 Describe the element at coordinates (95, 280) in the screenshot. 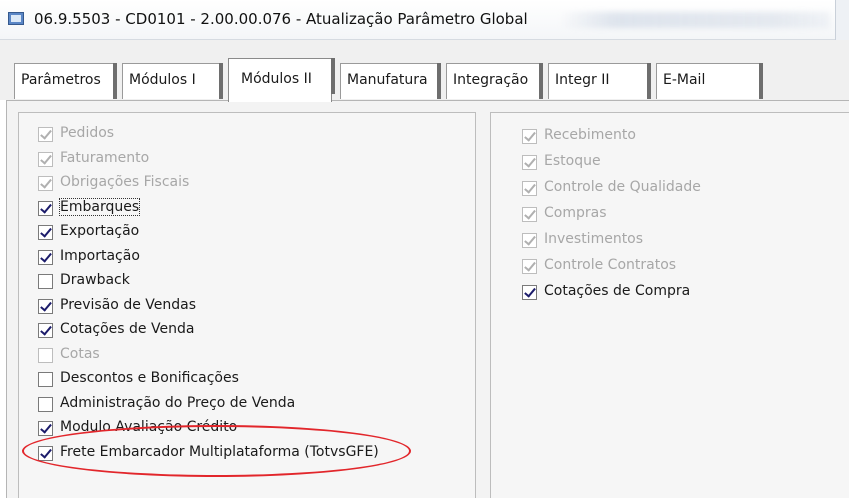

I see `checkbox-label: Drawback` at that location.